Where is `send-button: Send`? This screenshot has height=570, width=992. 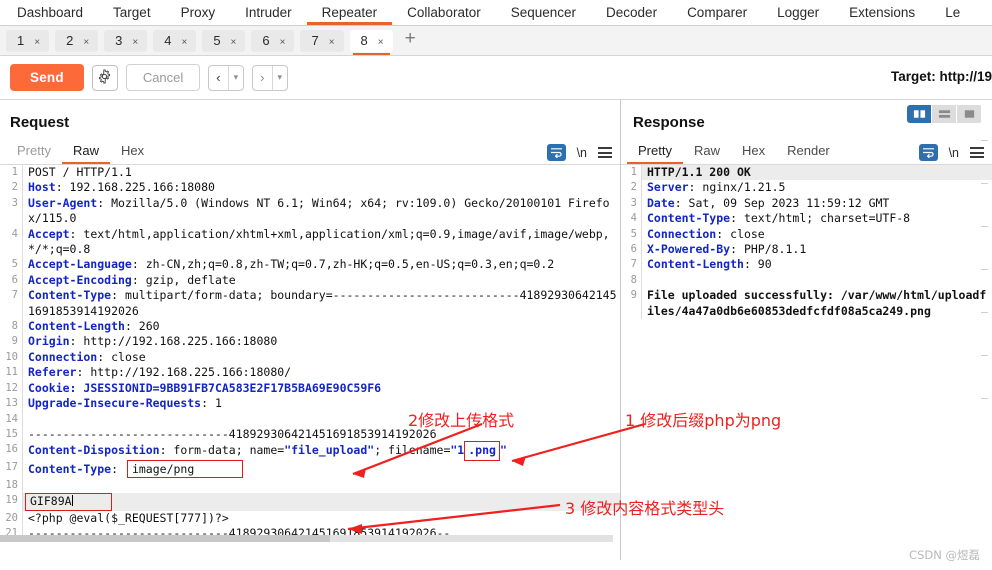 send-button: Send is located at coordinates (47, 77).